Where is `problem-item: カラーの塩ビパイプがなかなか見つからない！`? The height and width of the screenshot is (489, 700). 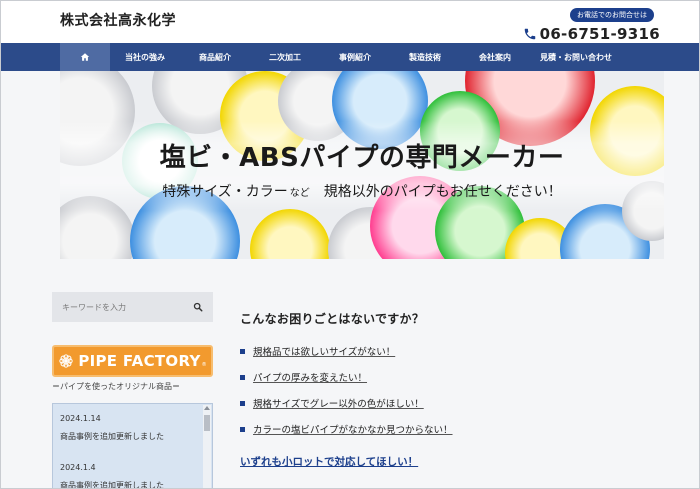
problem-item: カラーの塩ビパイプがなかなか見つからない！ is located at coordinates (346, 429).